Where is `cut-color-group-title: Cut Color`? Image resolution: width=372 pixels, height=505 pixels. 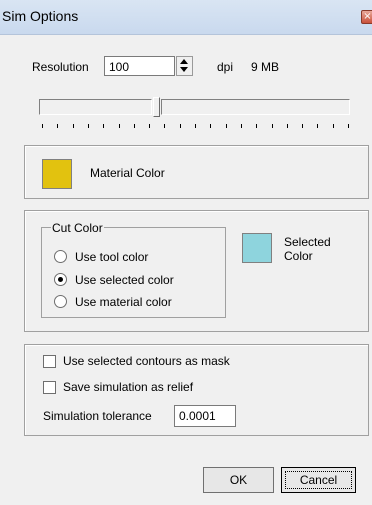 cut-color-group-title: Cut Color is located at coordinates (77, 228).